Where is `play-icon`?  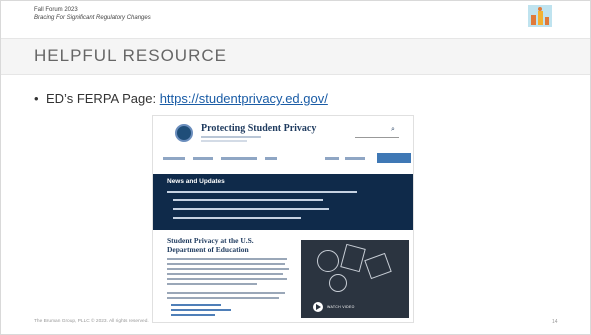
play-icon is located at coordinates (318, 307).